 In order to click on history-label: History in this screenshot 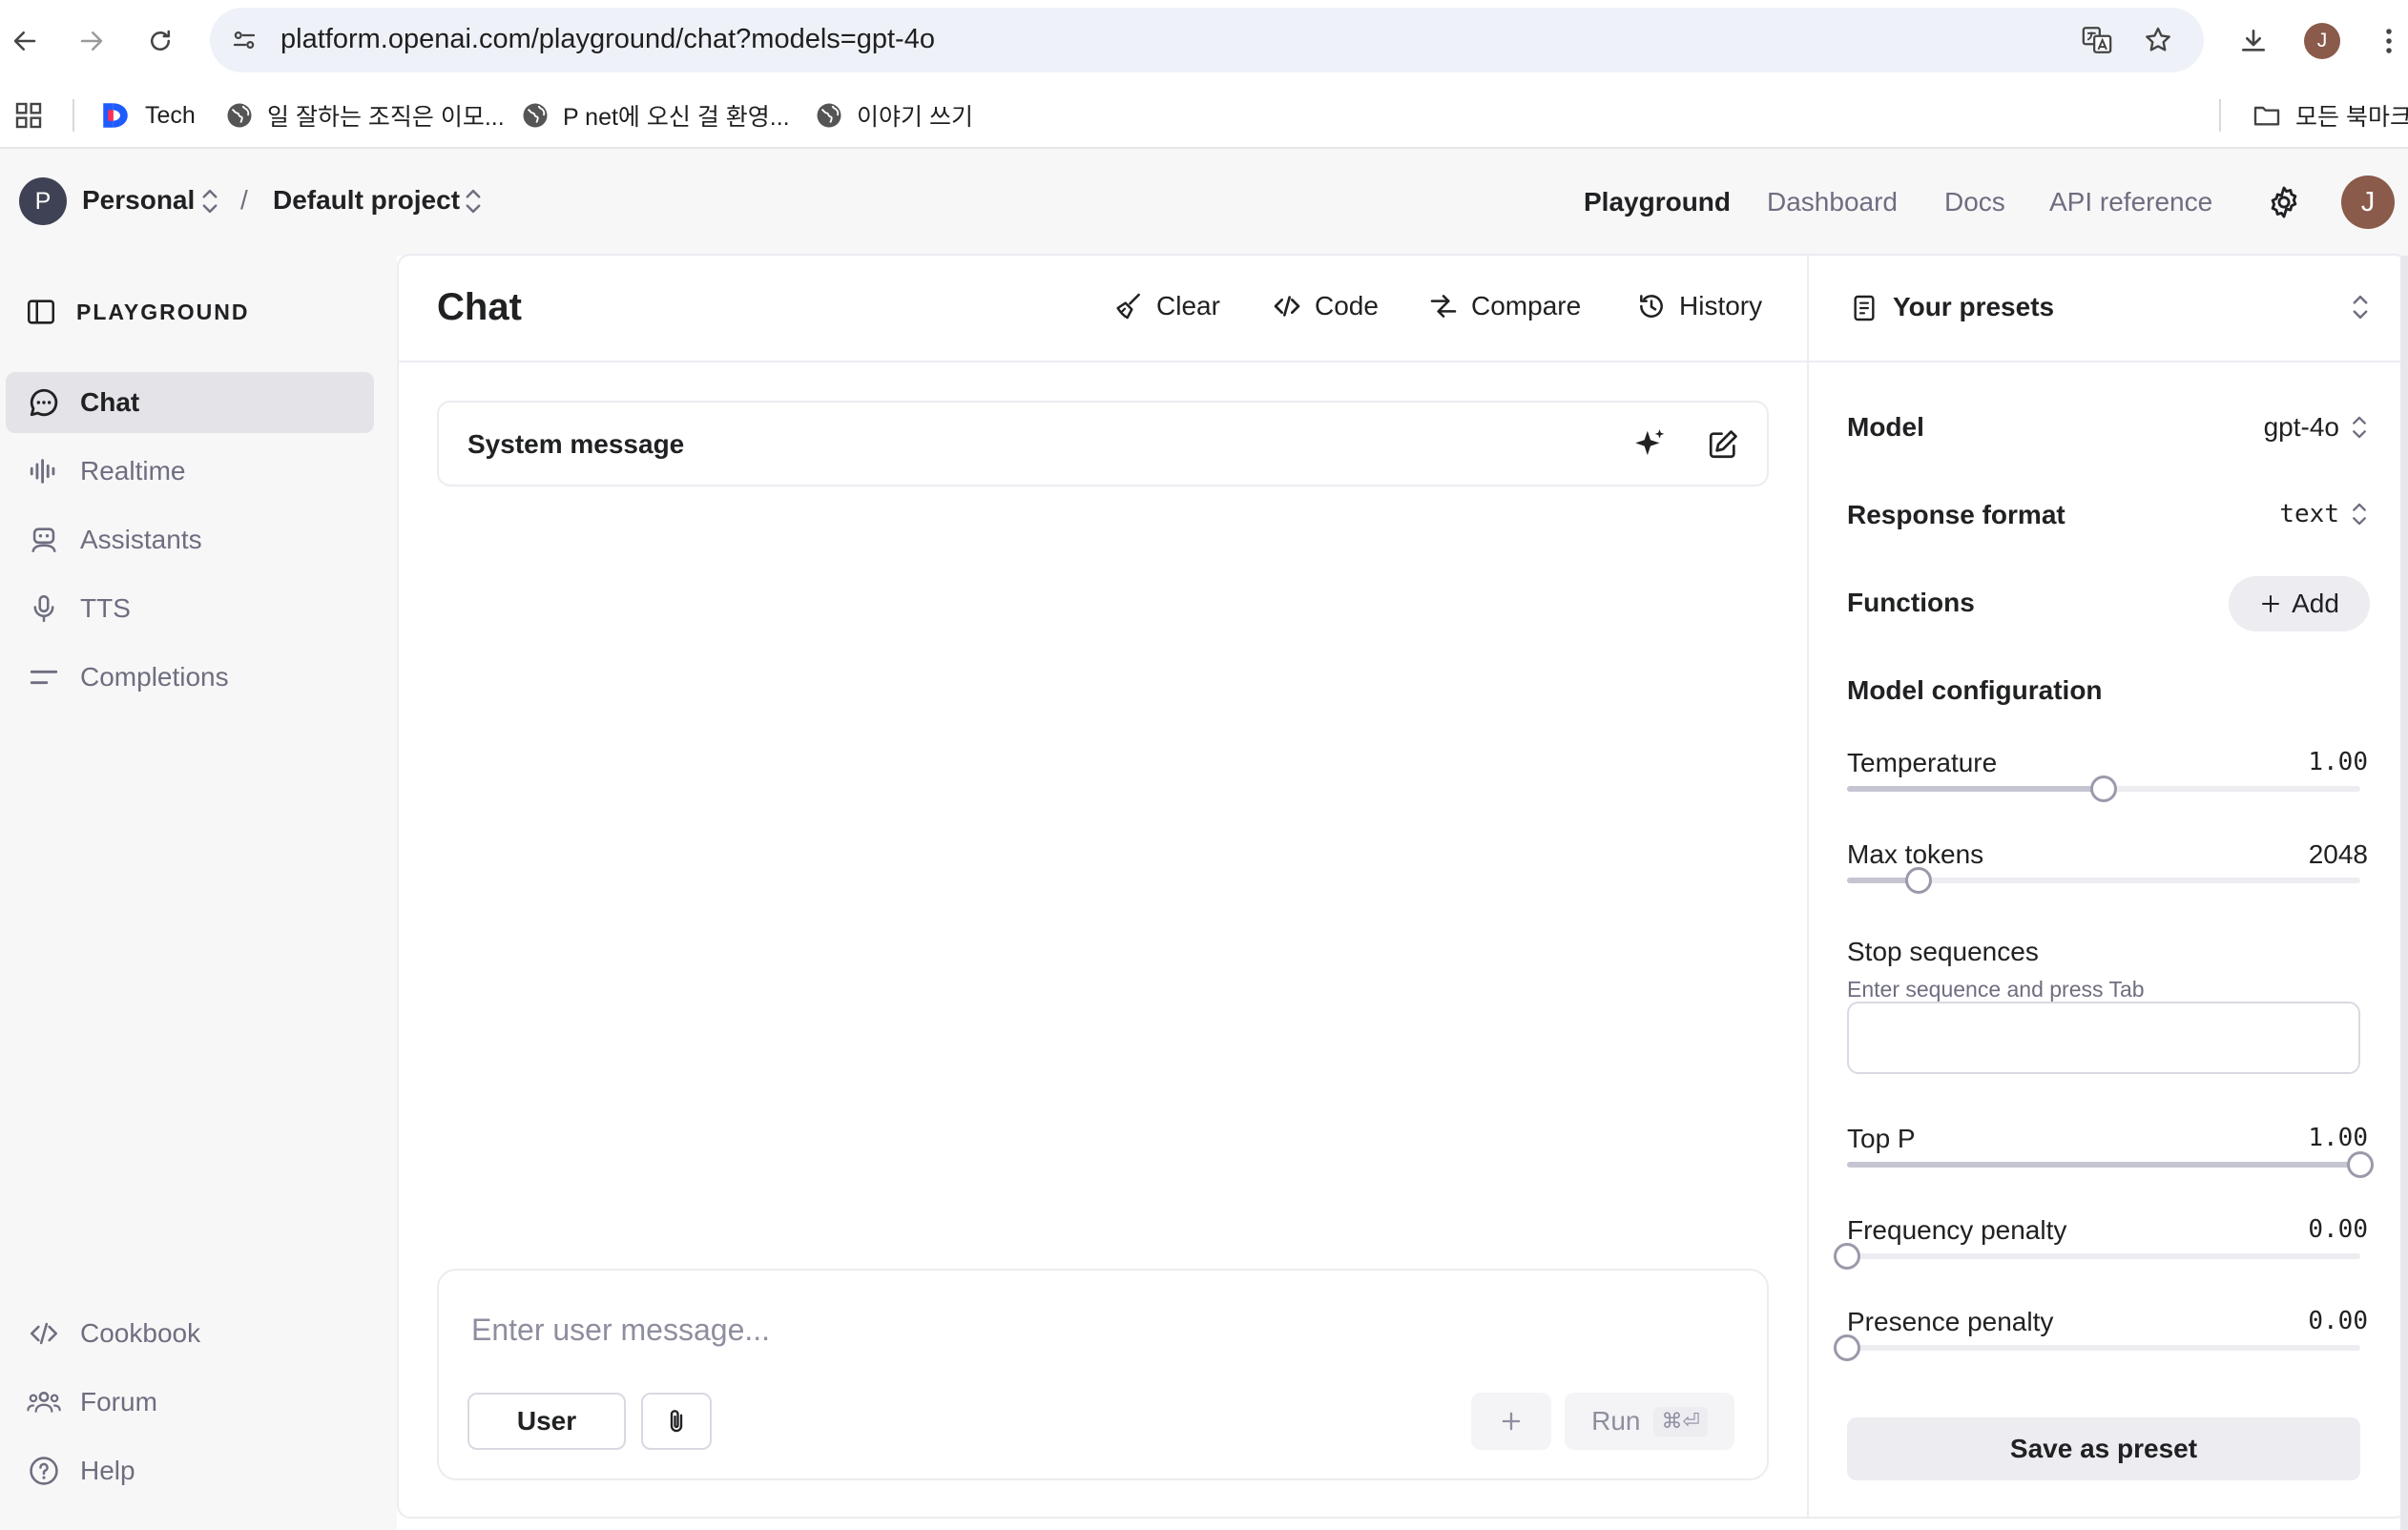, I will do `click(1721, 305)`.